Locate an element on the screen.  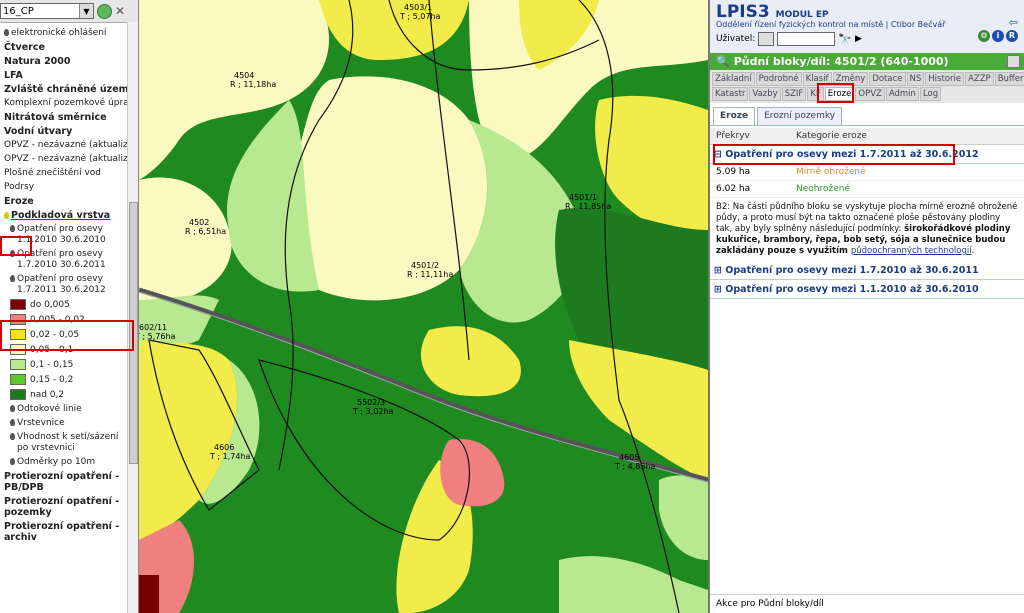
user-input is located at coordinates (806, 39).